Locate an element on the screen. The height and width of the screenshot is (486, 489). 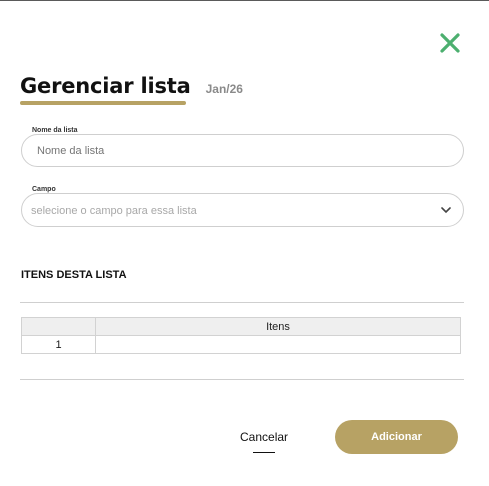
close-icon is located at coordinates (450, 43).